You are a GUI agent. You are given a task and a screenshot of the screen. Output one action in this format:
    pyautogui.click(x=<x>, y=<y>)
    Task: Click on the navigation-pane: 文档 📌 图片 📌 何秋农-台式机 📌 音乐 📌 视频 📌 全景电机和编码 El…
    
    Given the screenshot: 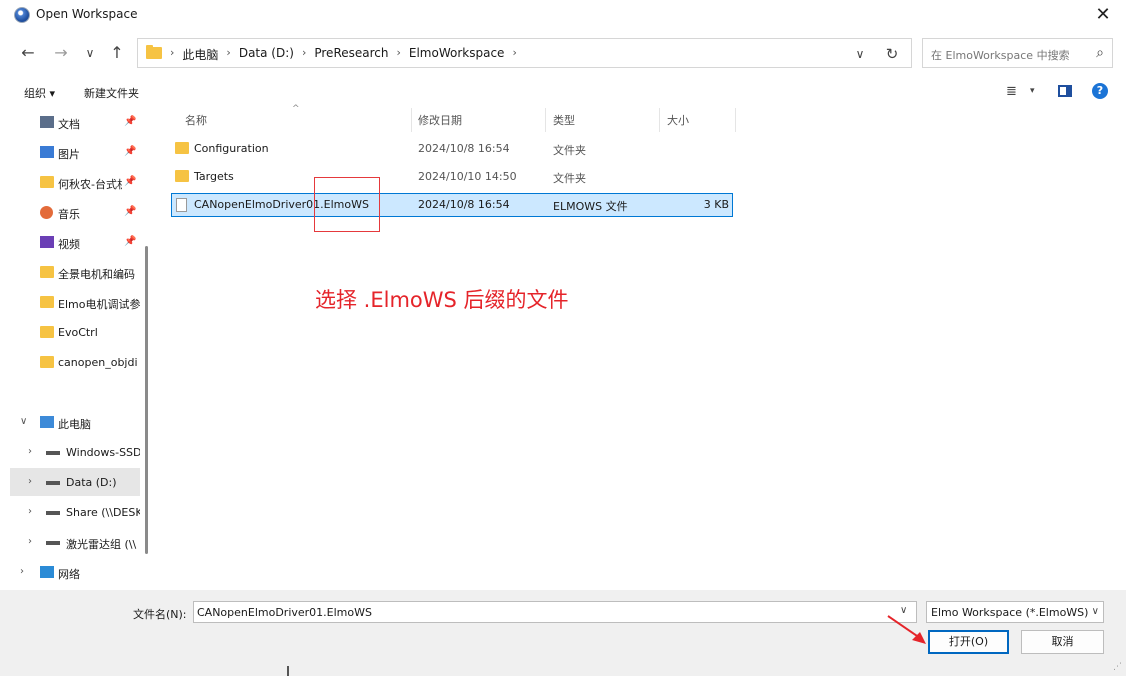 What is the action you would take?
    pyautogui.click(x=80, y=348)
    